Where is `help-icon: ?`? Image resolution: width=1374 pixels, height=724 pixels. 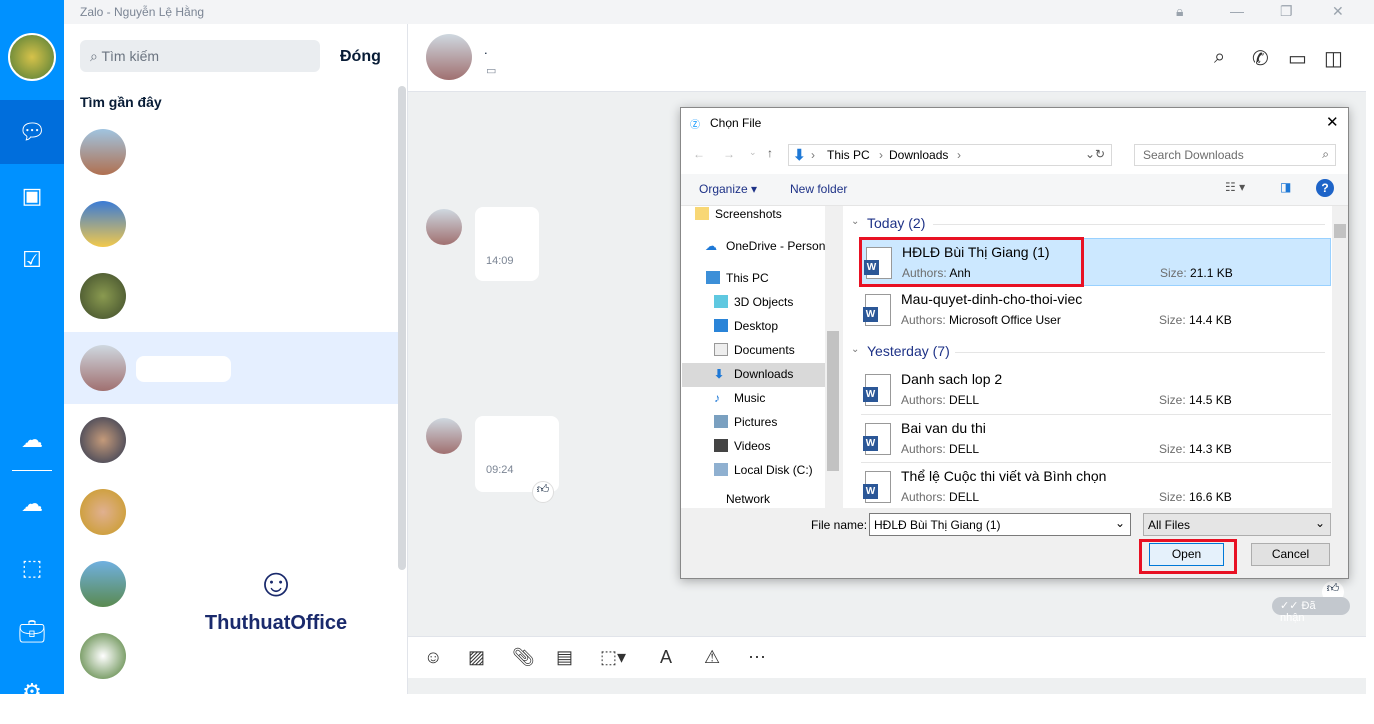
help-icon: ? is located at coordinates (1325, 188).